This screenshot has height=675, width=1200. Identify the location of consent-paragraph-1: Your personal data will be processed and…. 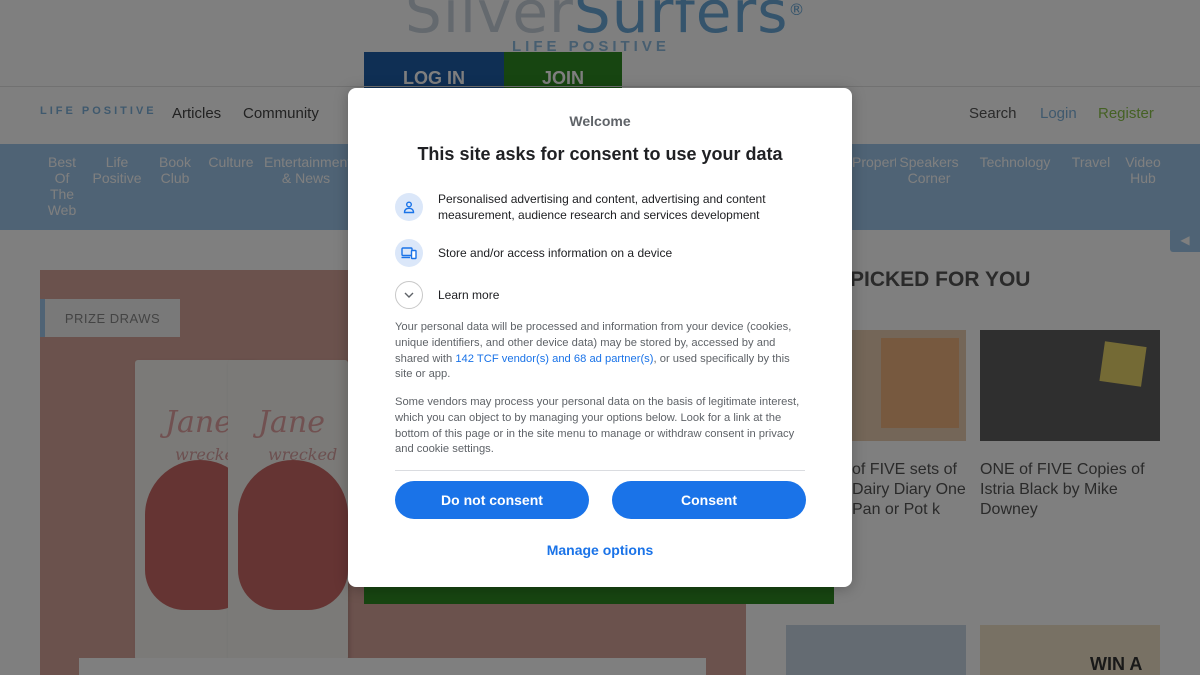
(601, 351).